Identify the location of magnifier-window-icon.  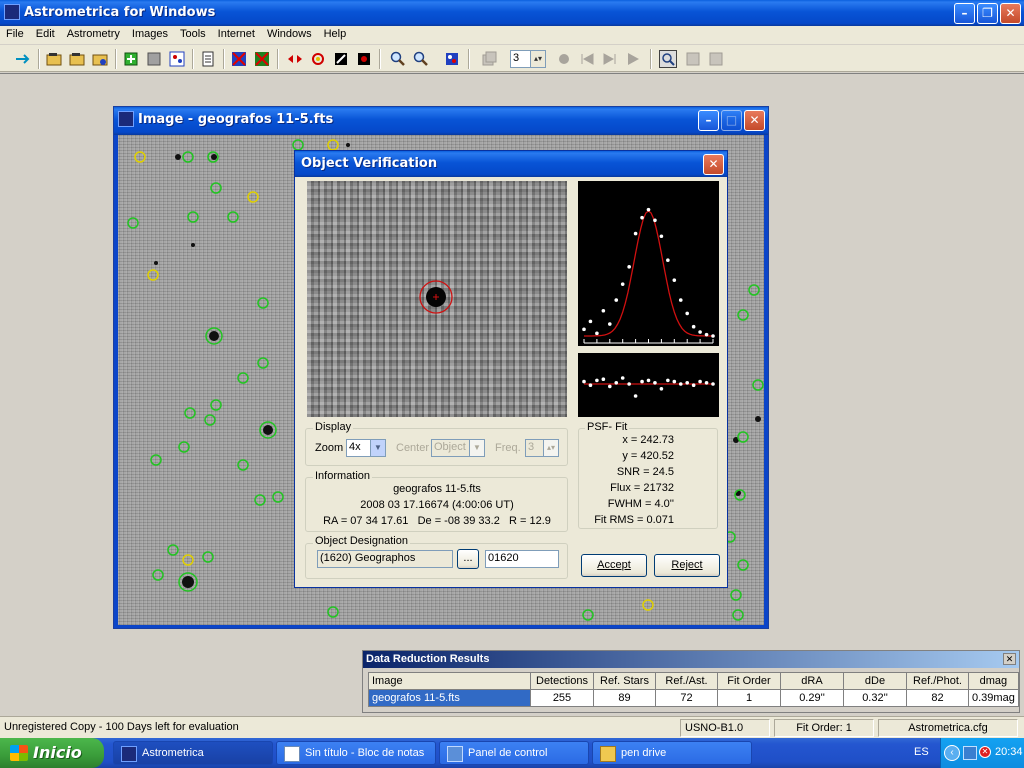
(668, 59).